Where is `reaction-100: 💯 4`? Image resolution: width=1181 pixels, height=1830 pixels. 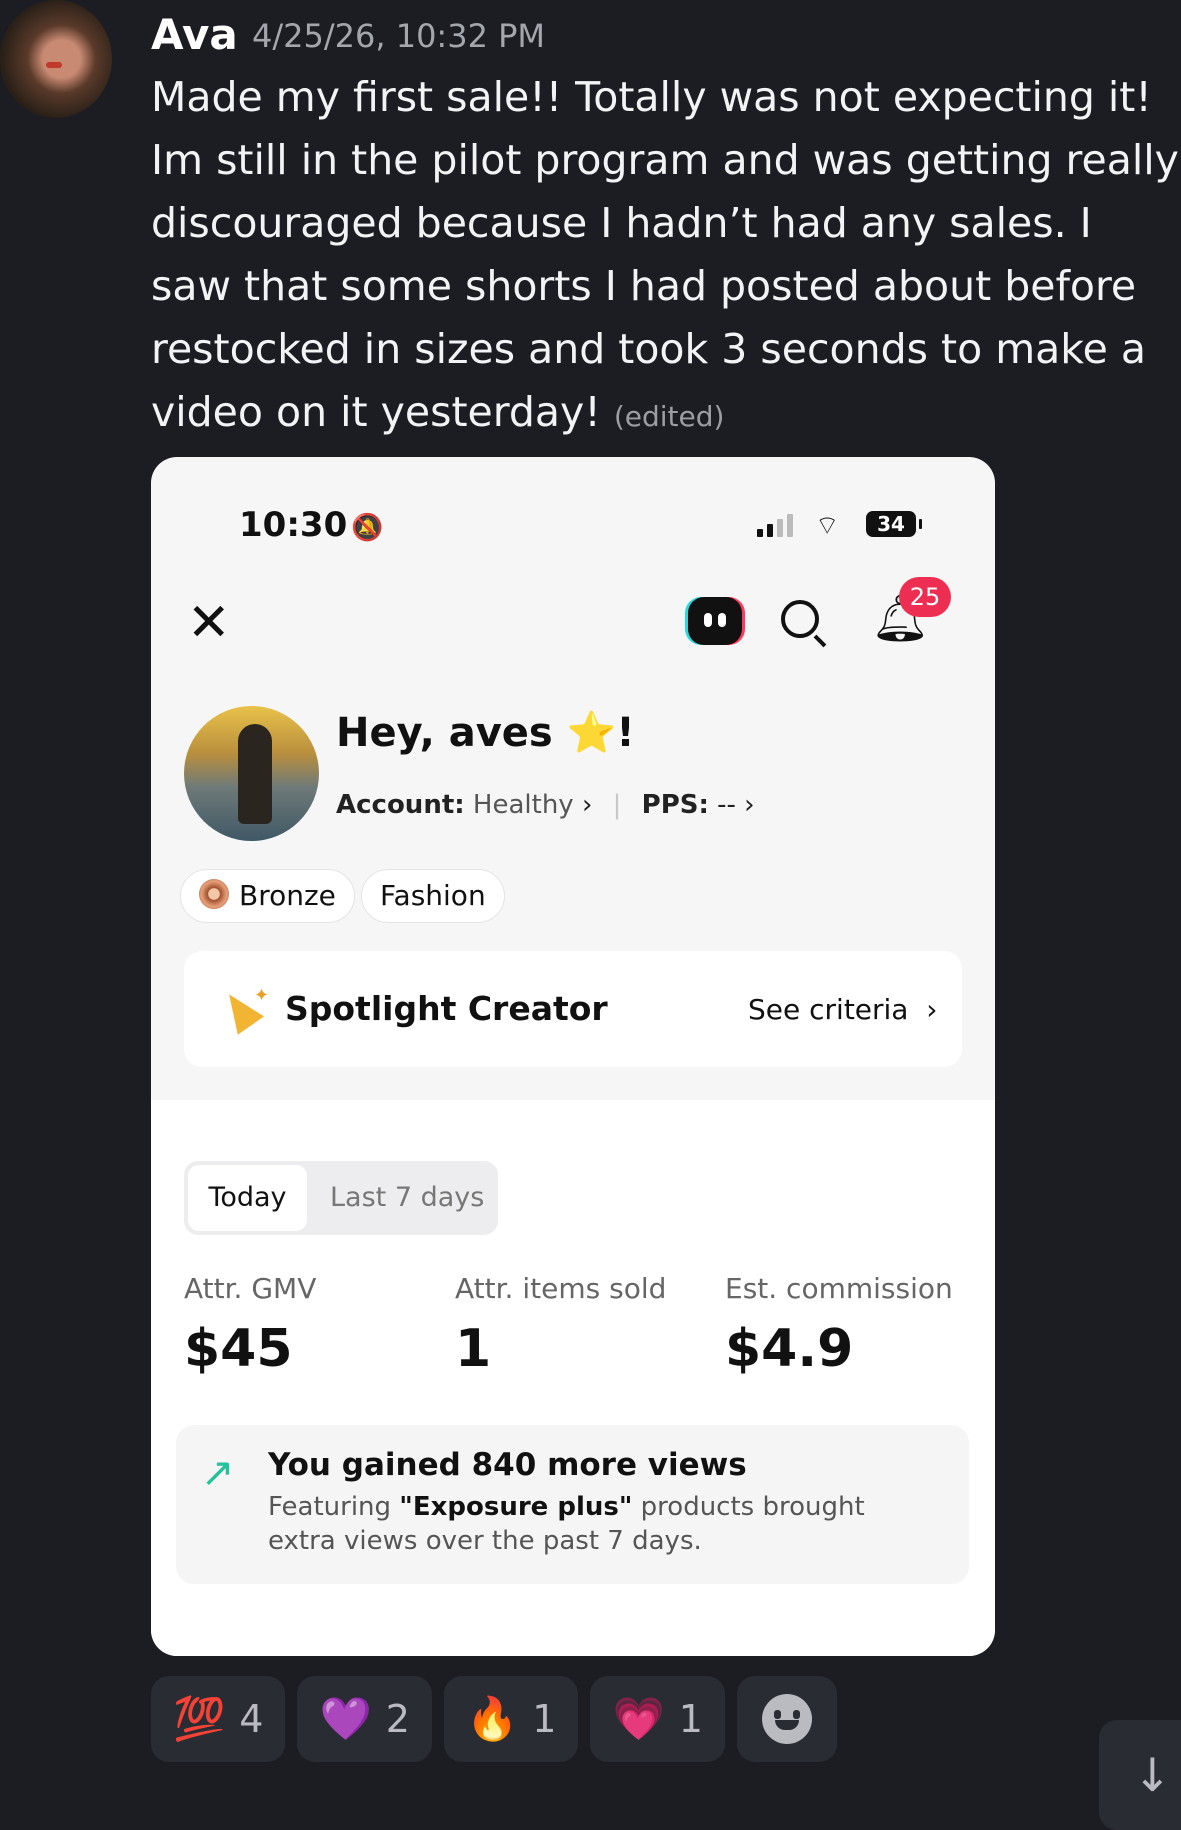 reaction-100: 💯 4 is located at coordinates (218, 1719).